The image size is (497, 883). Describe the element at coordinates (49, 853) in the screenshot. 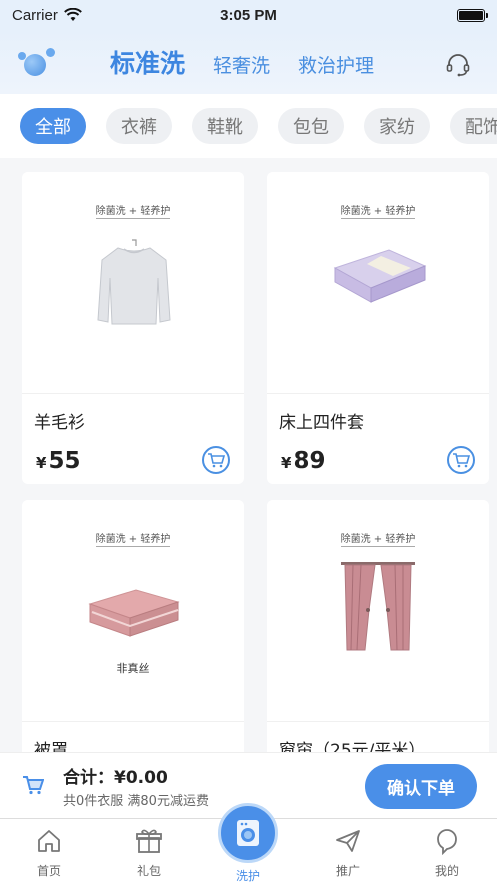

I see `tab-home: 首页` at that location.